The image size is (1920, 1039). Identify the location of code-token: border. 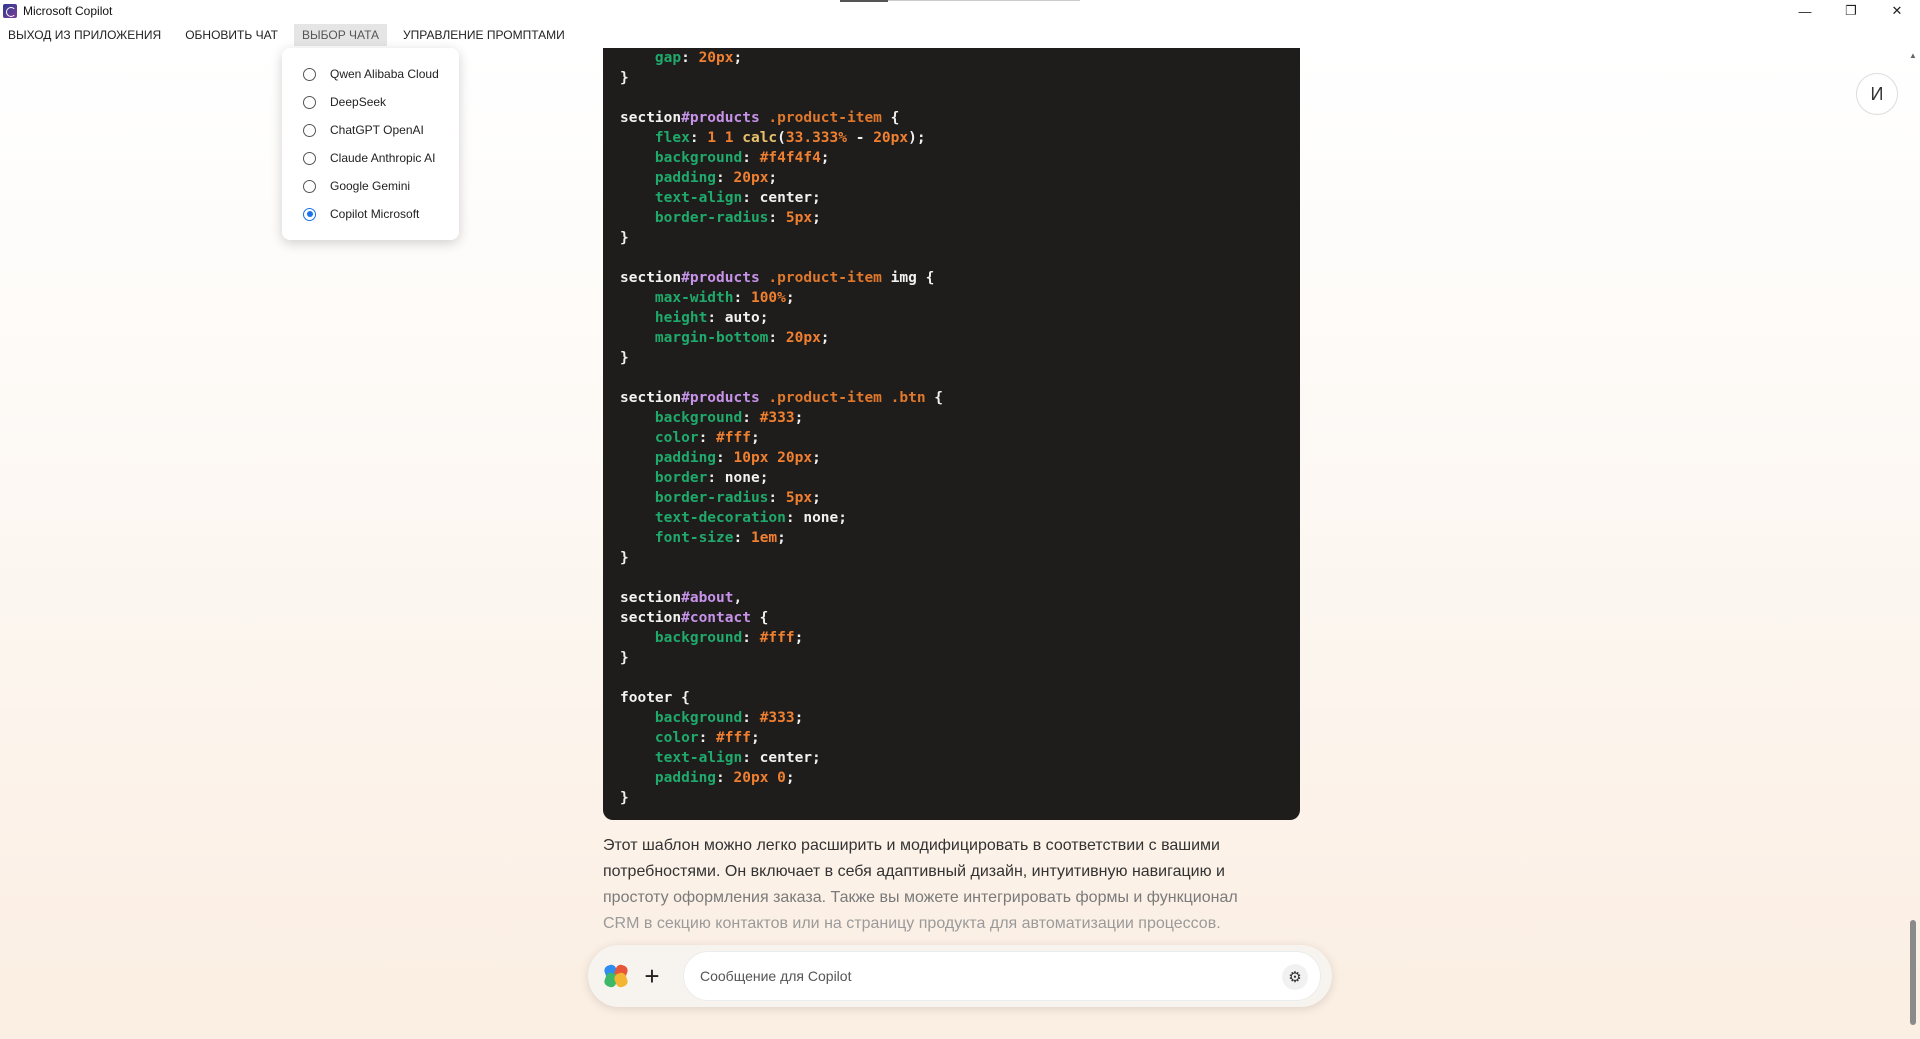
(664, 478).